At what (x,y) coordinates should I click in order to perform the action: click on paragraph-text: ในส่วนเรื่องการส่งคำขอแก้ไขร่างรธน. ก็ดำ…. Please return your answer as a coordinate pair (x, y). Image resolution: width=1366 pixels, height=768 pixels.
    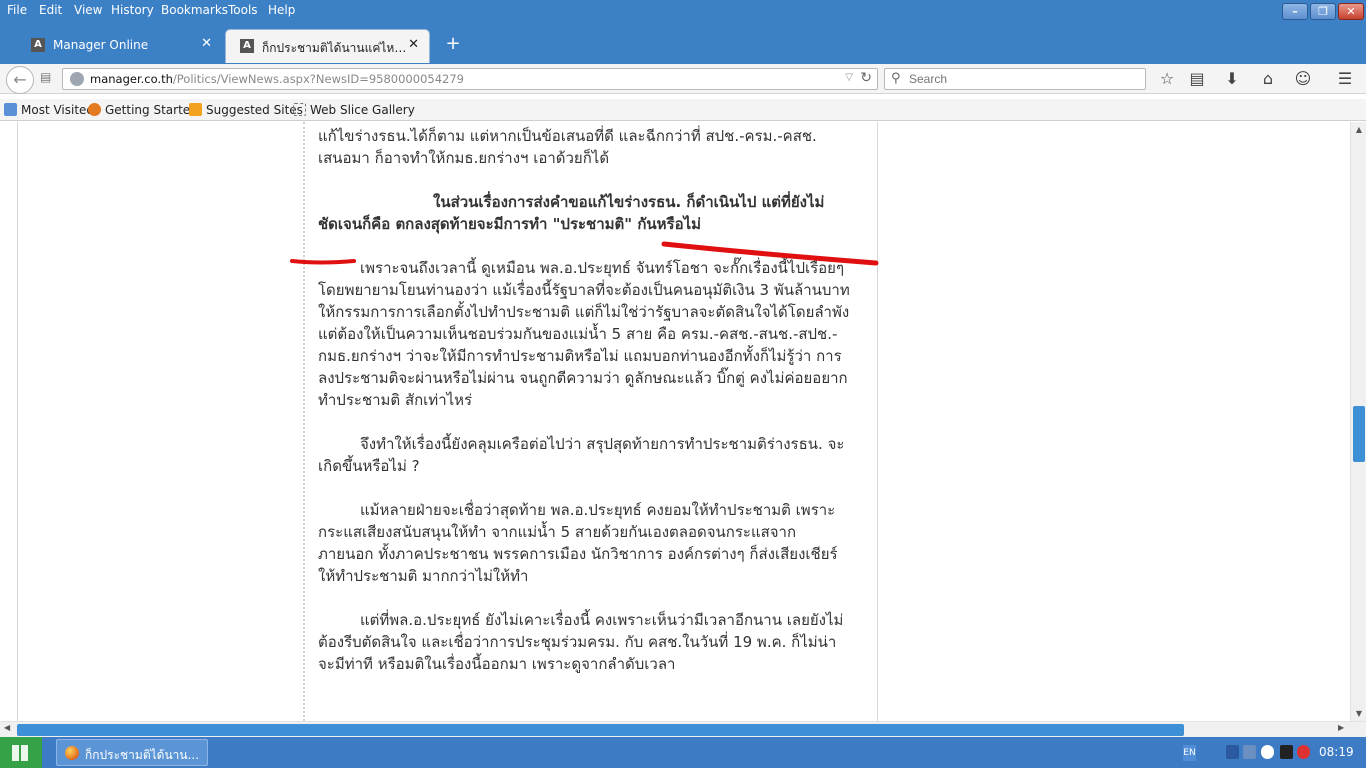
    Looking at the image, I should click on (571, 213).